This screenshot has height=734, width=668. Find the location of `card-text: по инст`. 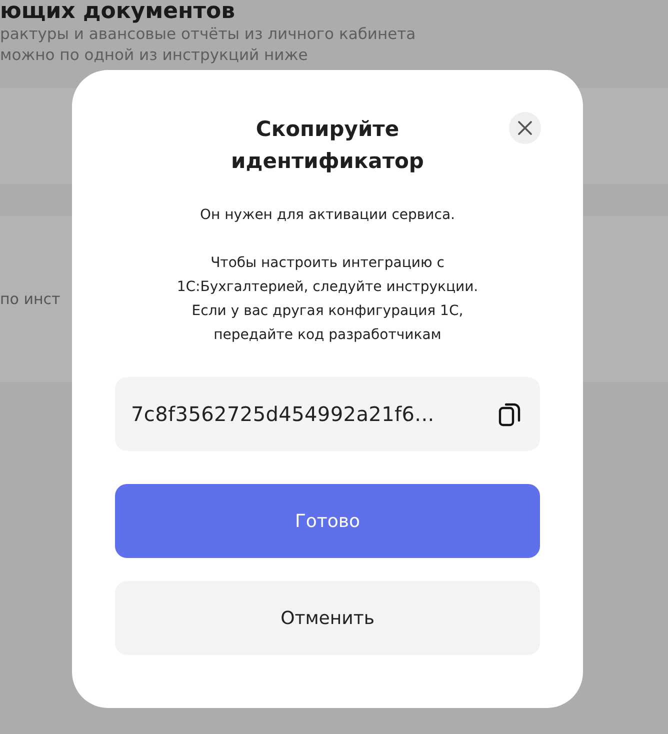

card-text: по инст is located at coordinates (30, 299).